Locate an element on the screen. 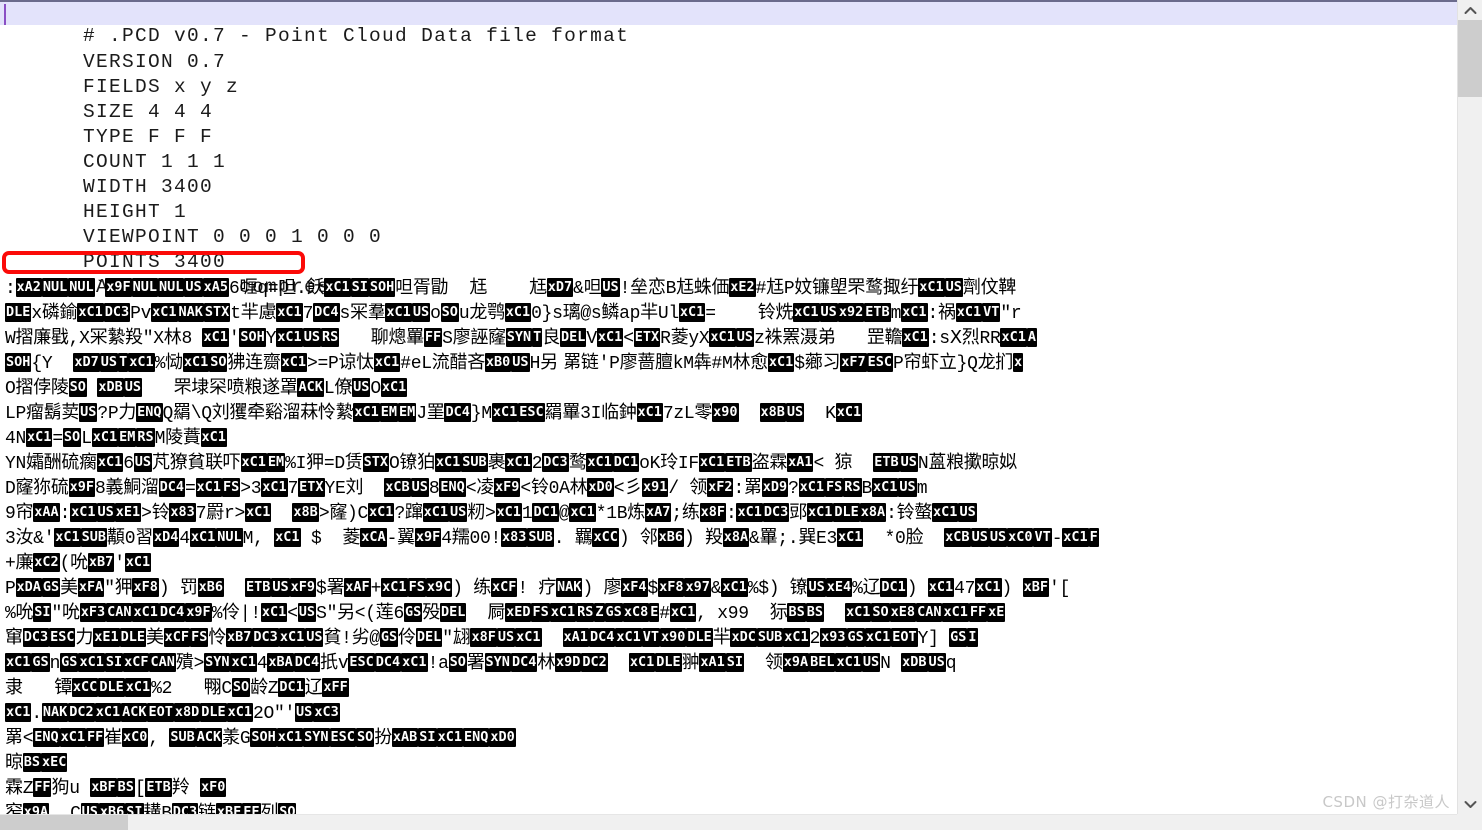 This screenshot has width=1482, height=830. binary-glyph-run: 窜 is located at coordinates (14, 637).